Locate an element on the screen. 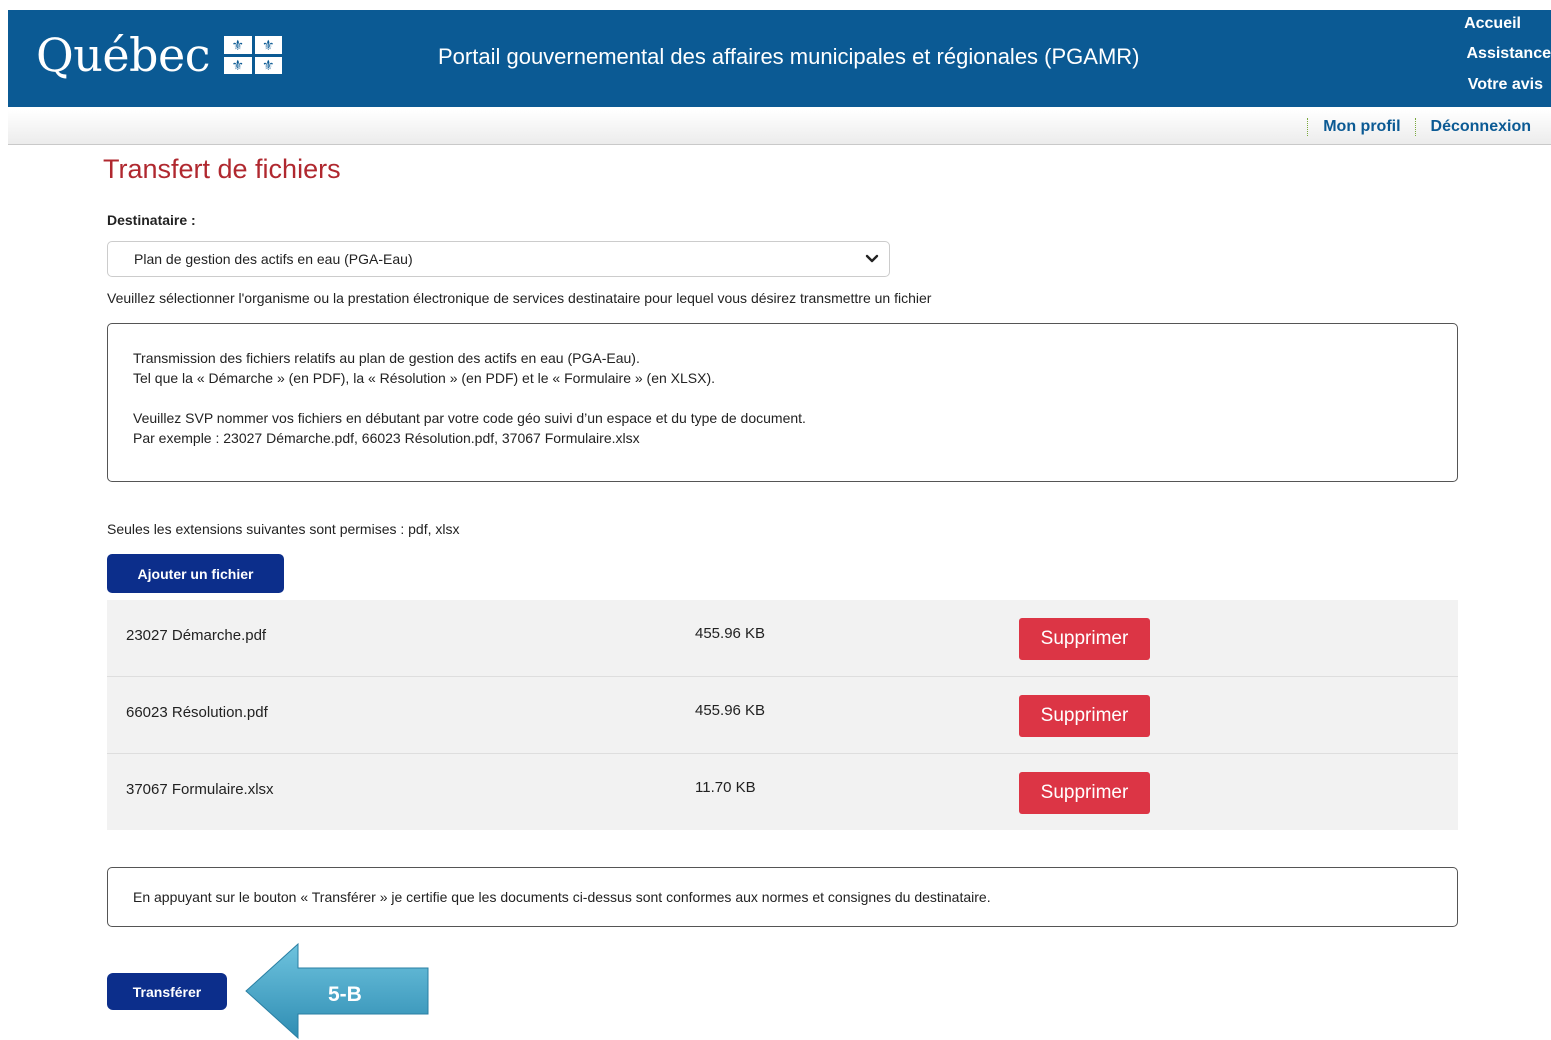 Image resolution: width=1551 pixels, height=1040 pixels. quebec-logo: Québec ⚜⚜⚜⚜ is located at coordinates (159, 55).